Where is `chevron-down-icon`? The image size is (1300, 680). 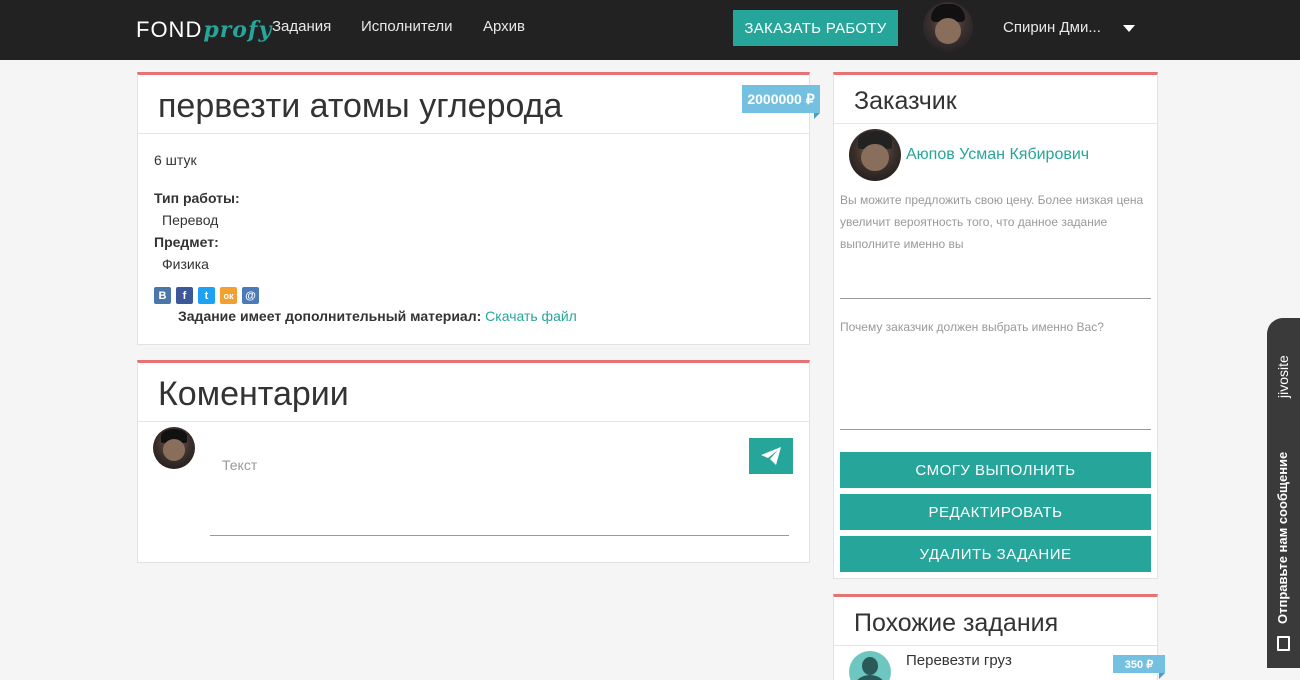
chevron-down-icon is located at coordinates (1129, 28).